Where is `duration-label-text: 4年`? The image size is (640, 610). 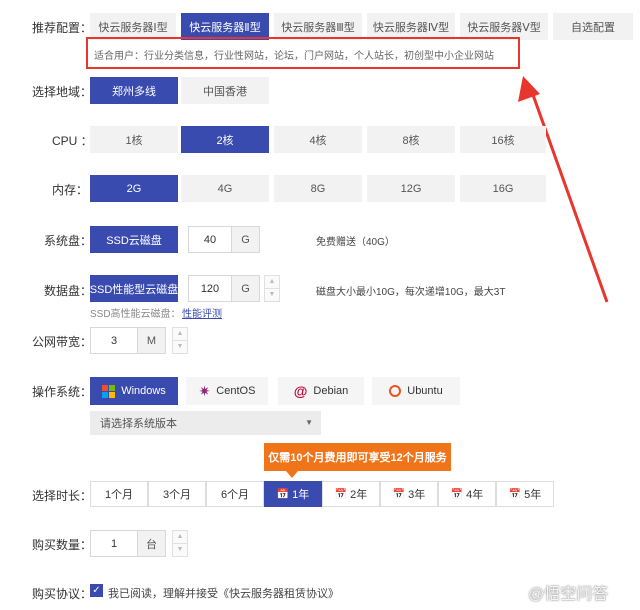
duration-label-text: 4年 is located at coordinates (475, 495).